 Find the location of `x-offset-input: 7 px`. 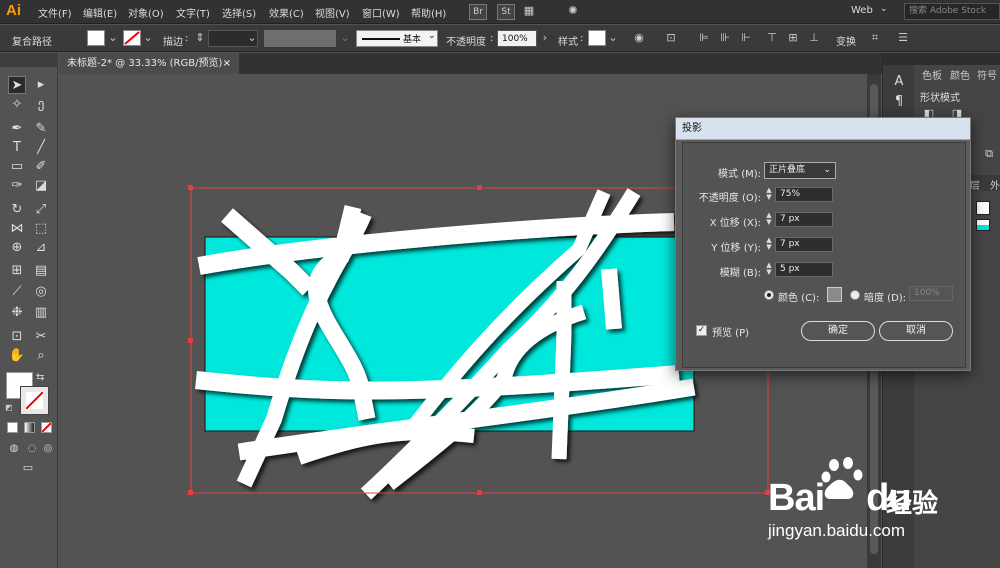

x-offset-input: 7 px is located at coordinates (804, 219).